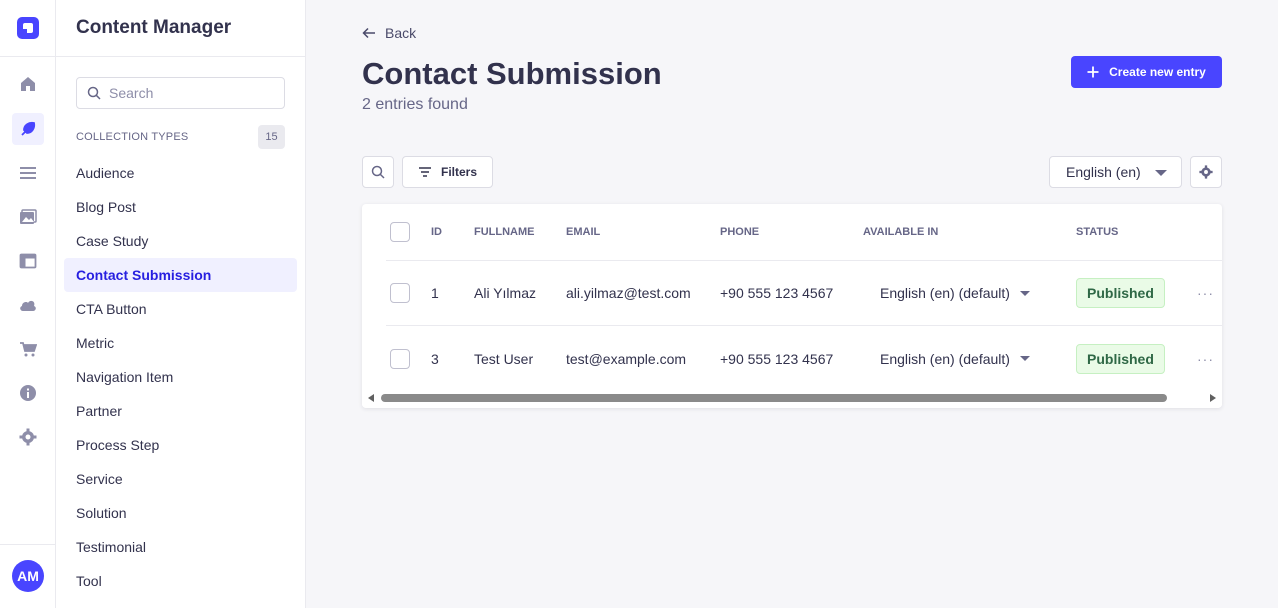 This screenshot has height=608, width=1278. I want to click on info-icon, so click(28, 393).